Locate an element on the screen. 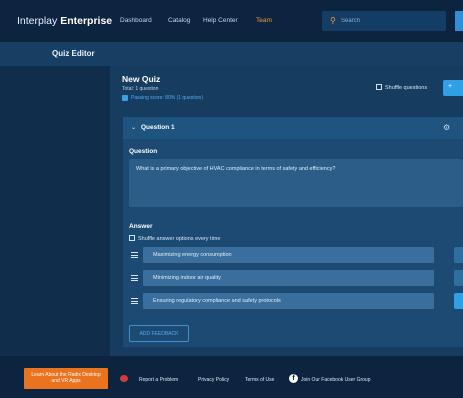  nav-help-center: Help Center is located at coordinates (220, 20).